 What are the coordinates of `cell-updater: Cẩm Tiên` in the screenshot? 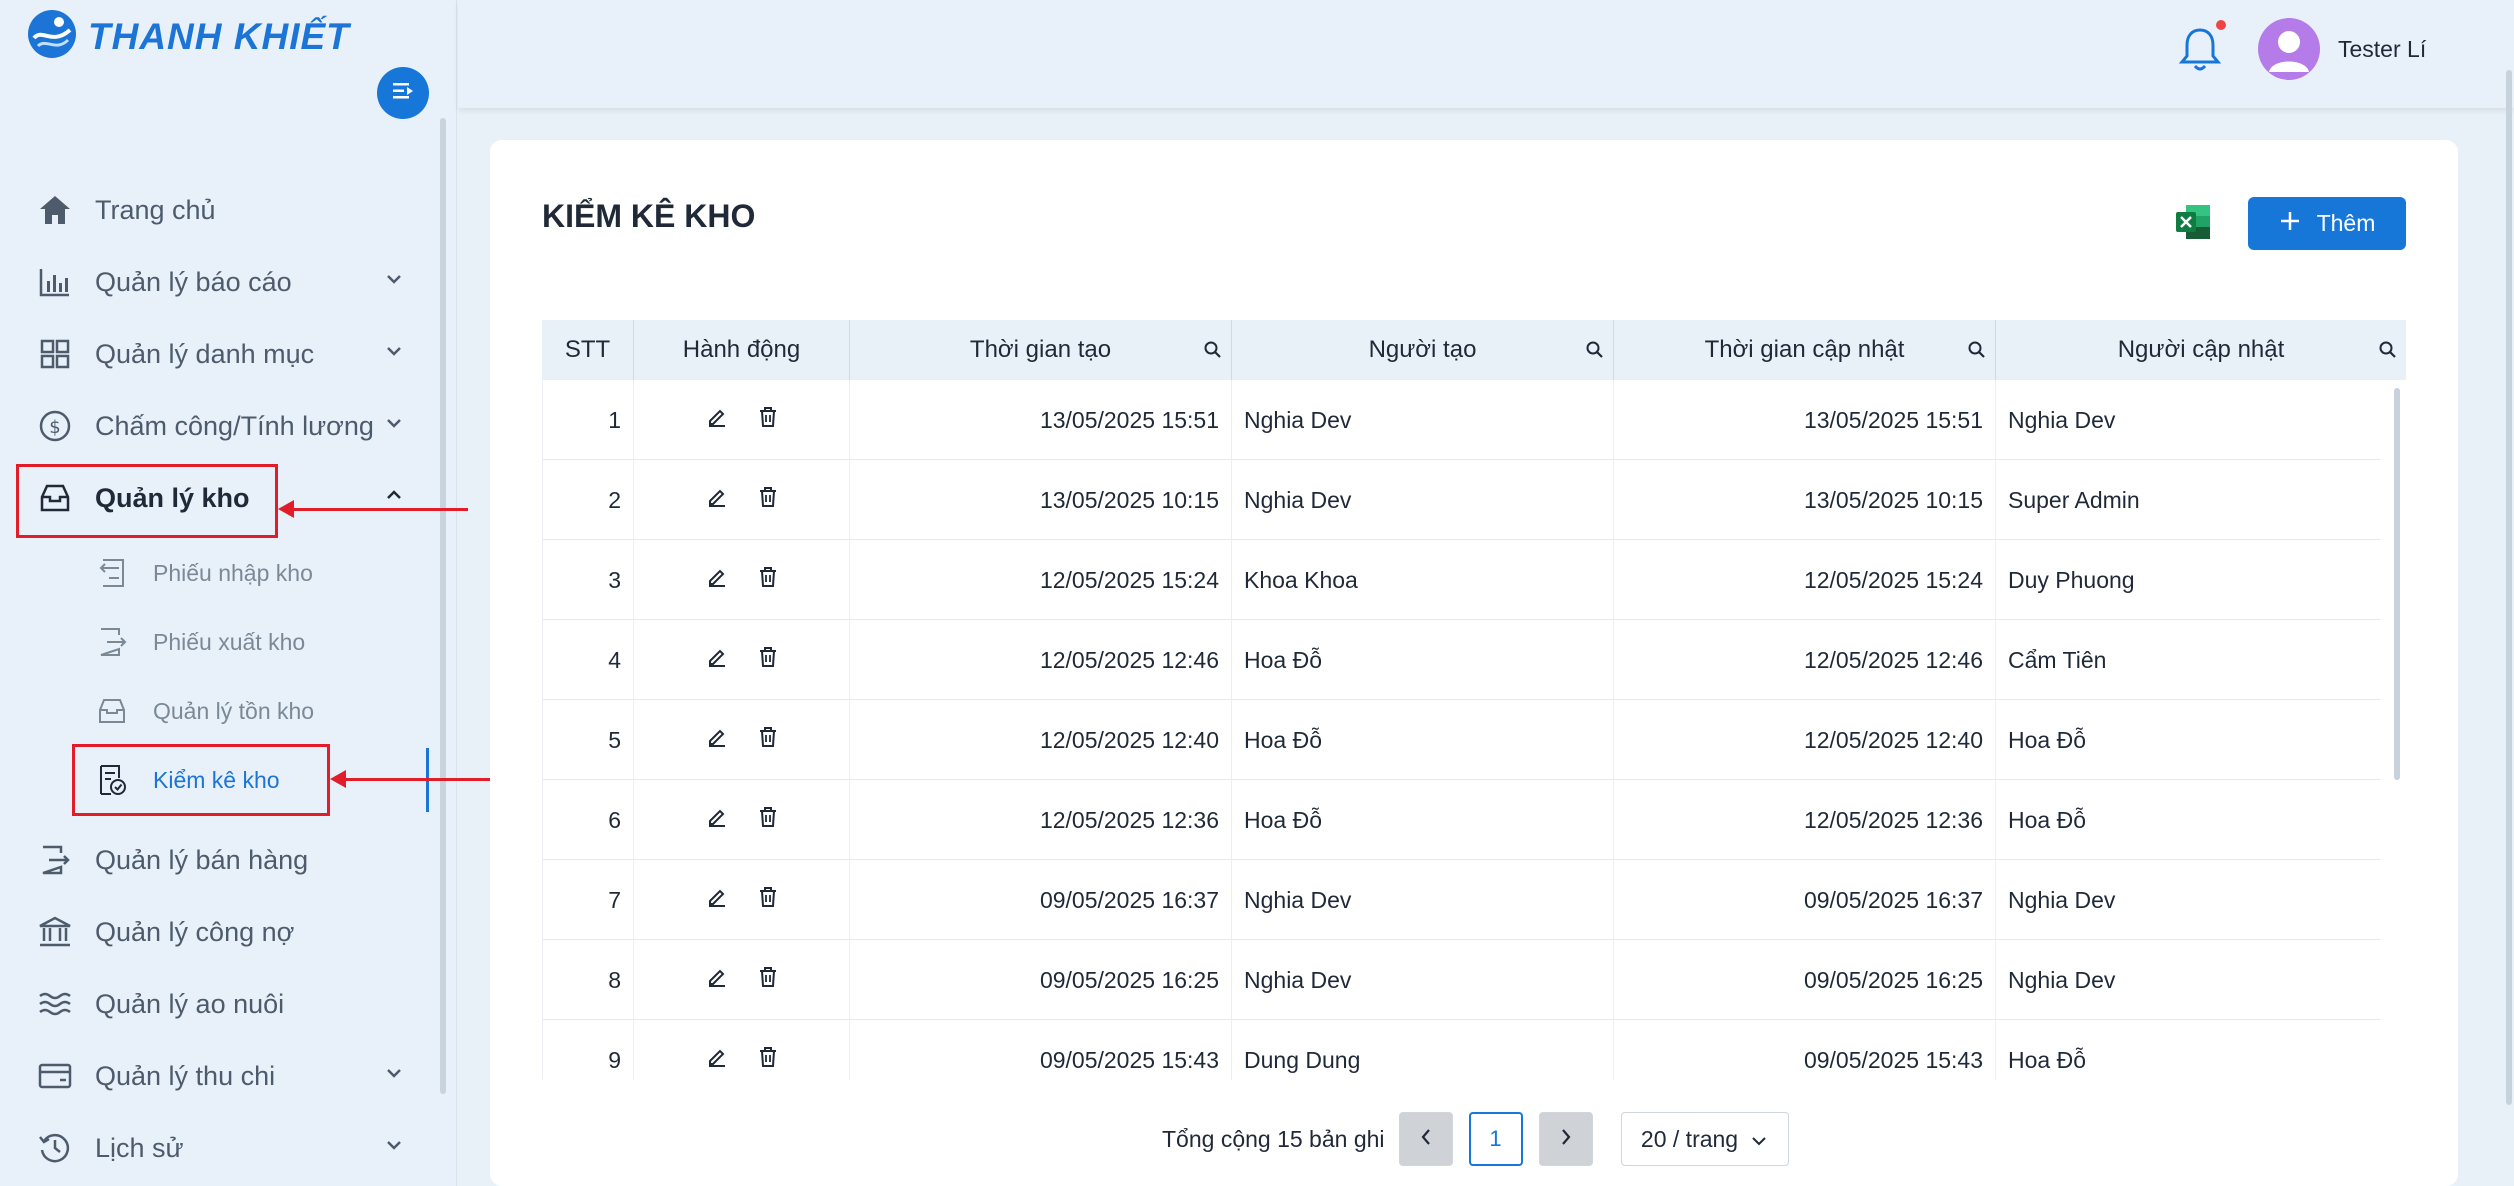 It's located at (2057, 659).